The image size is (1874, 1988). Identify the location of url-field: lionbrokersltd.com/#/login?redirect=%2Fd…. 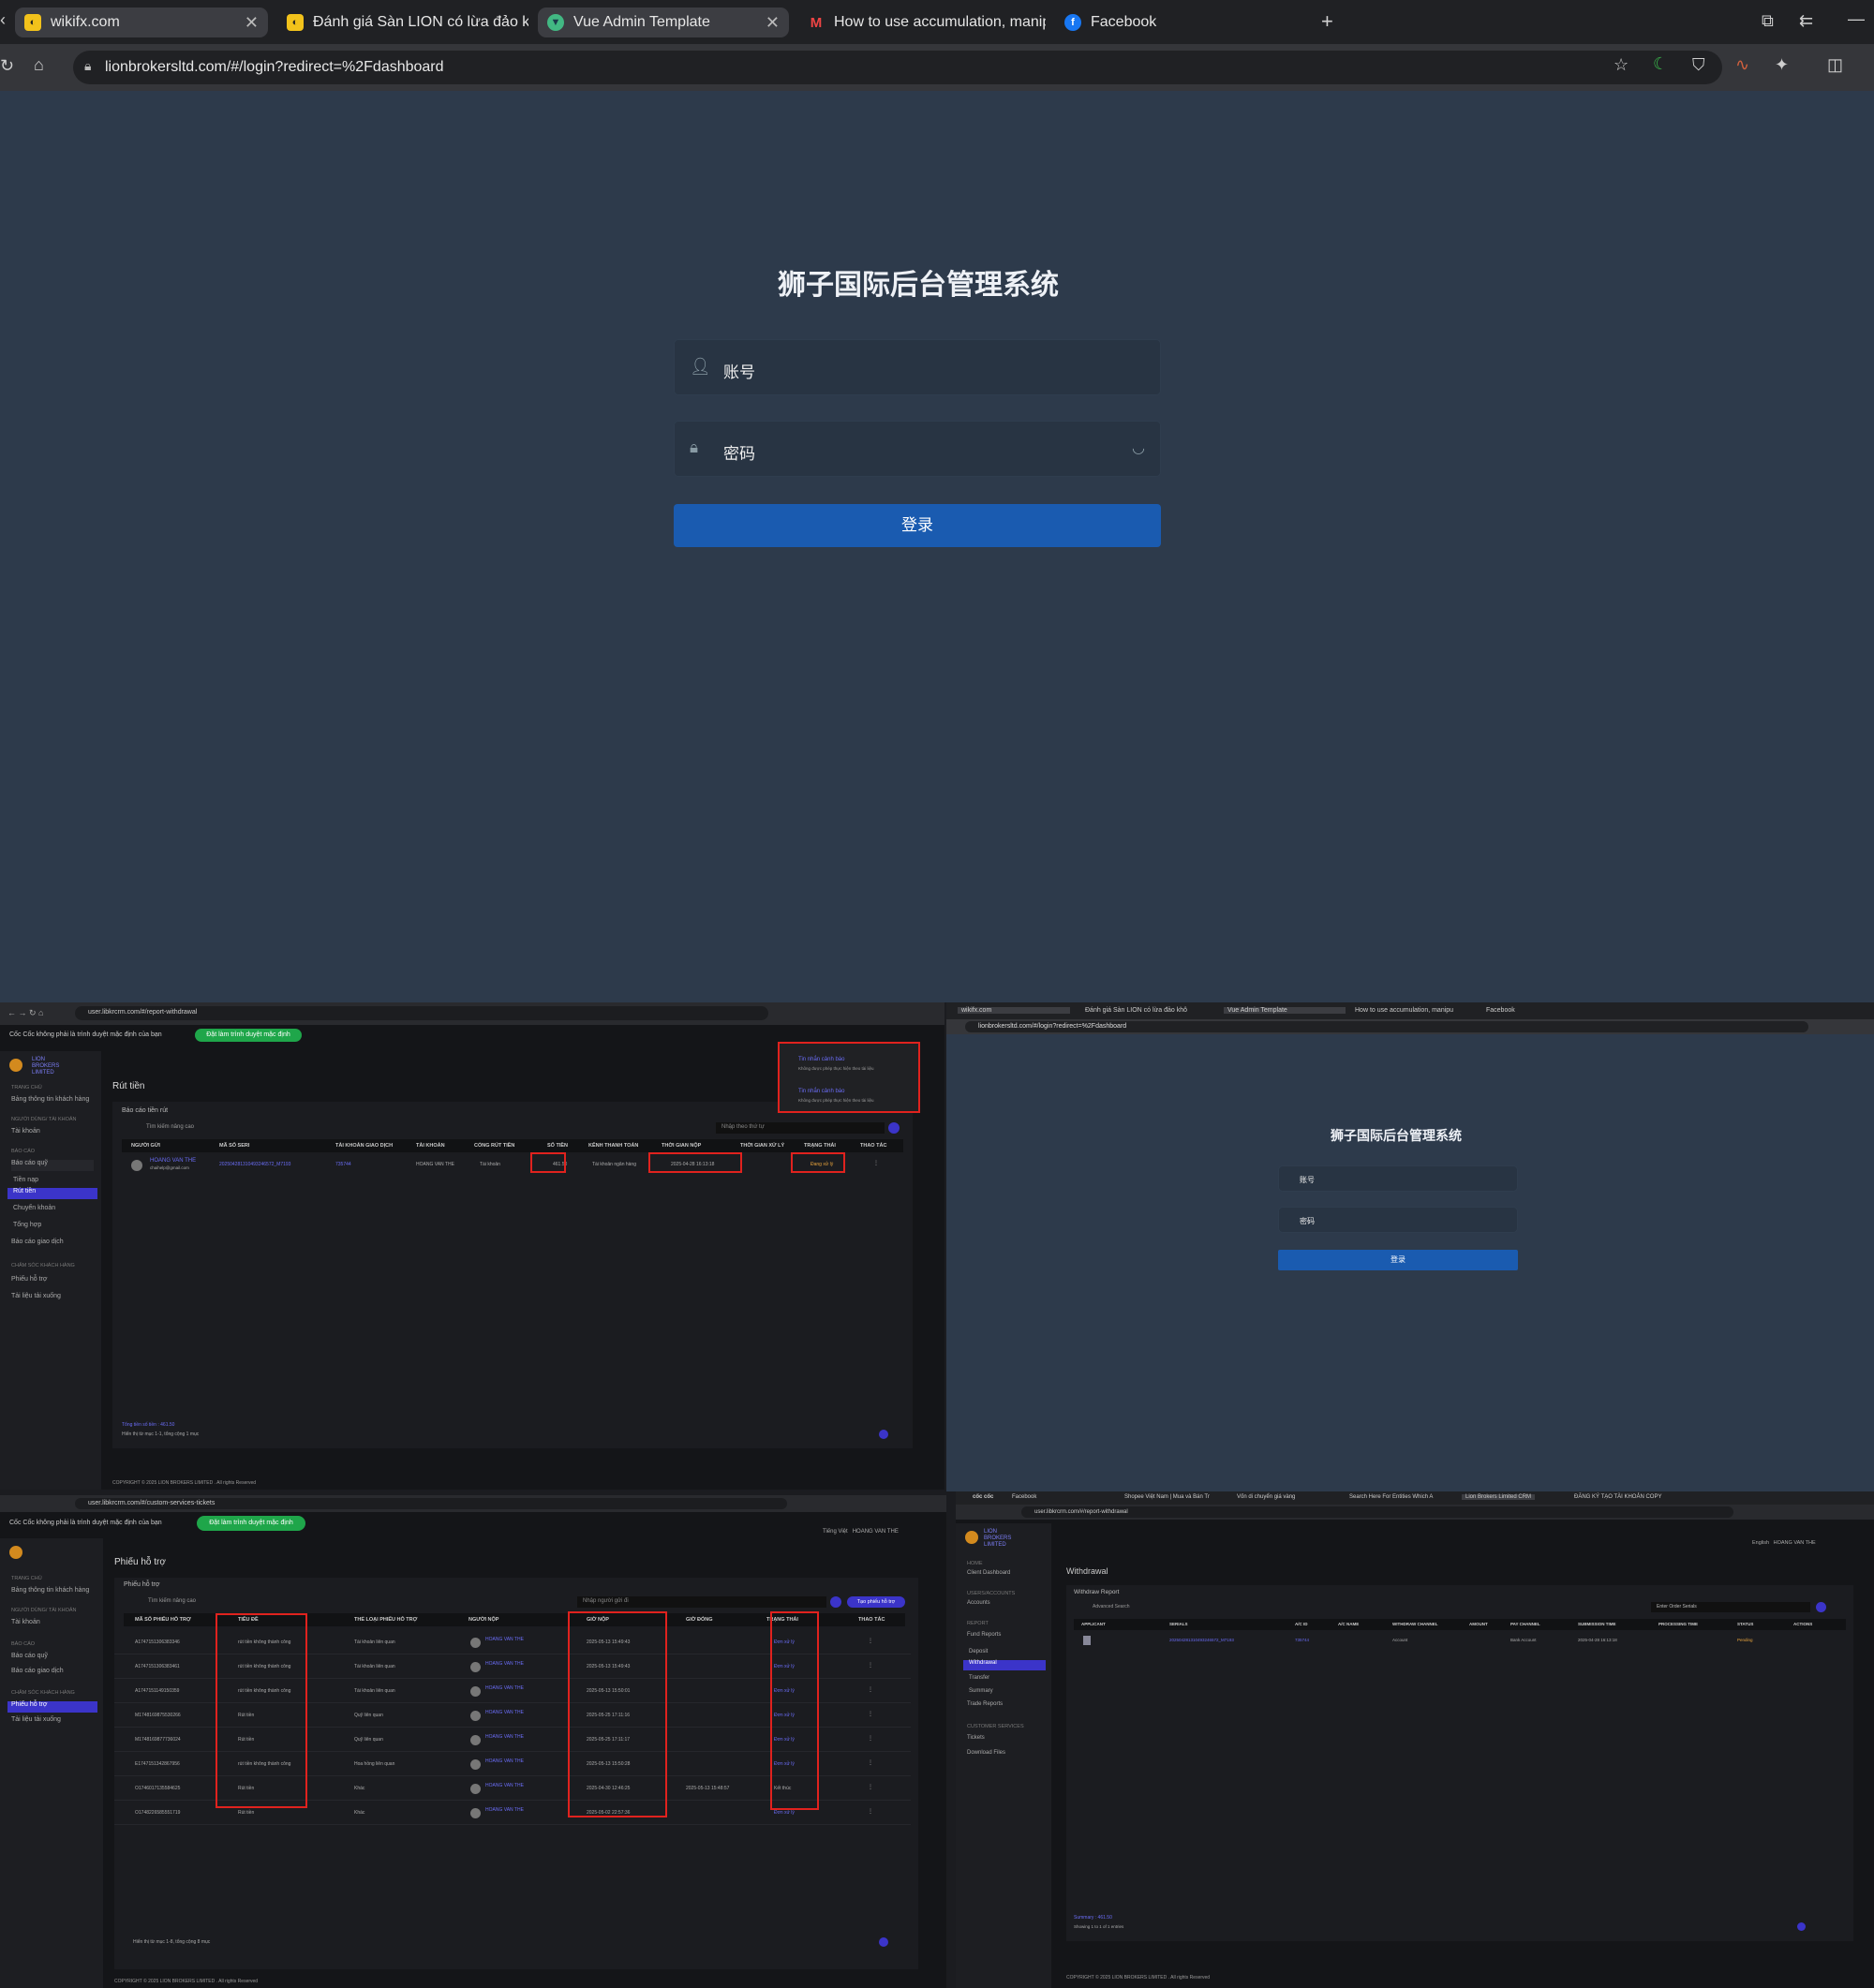
(1386, 1026).